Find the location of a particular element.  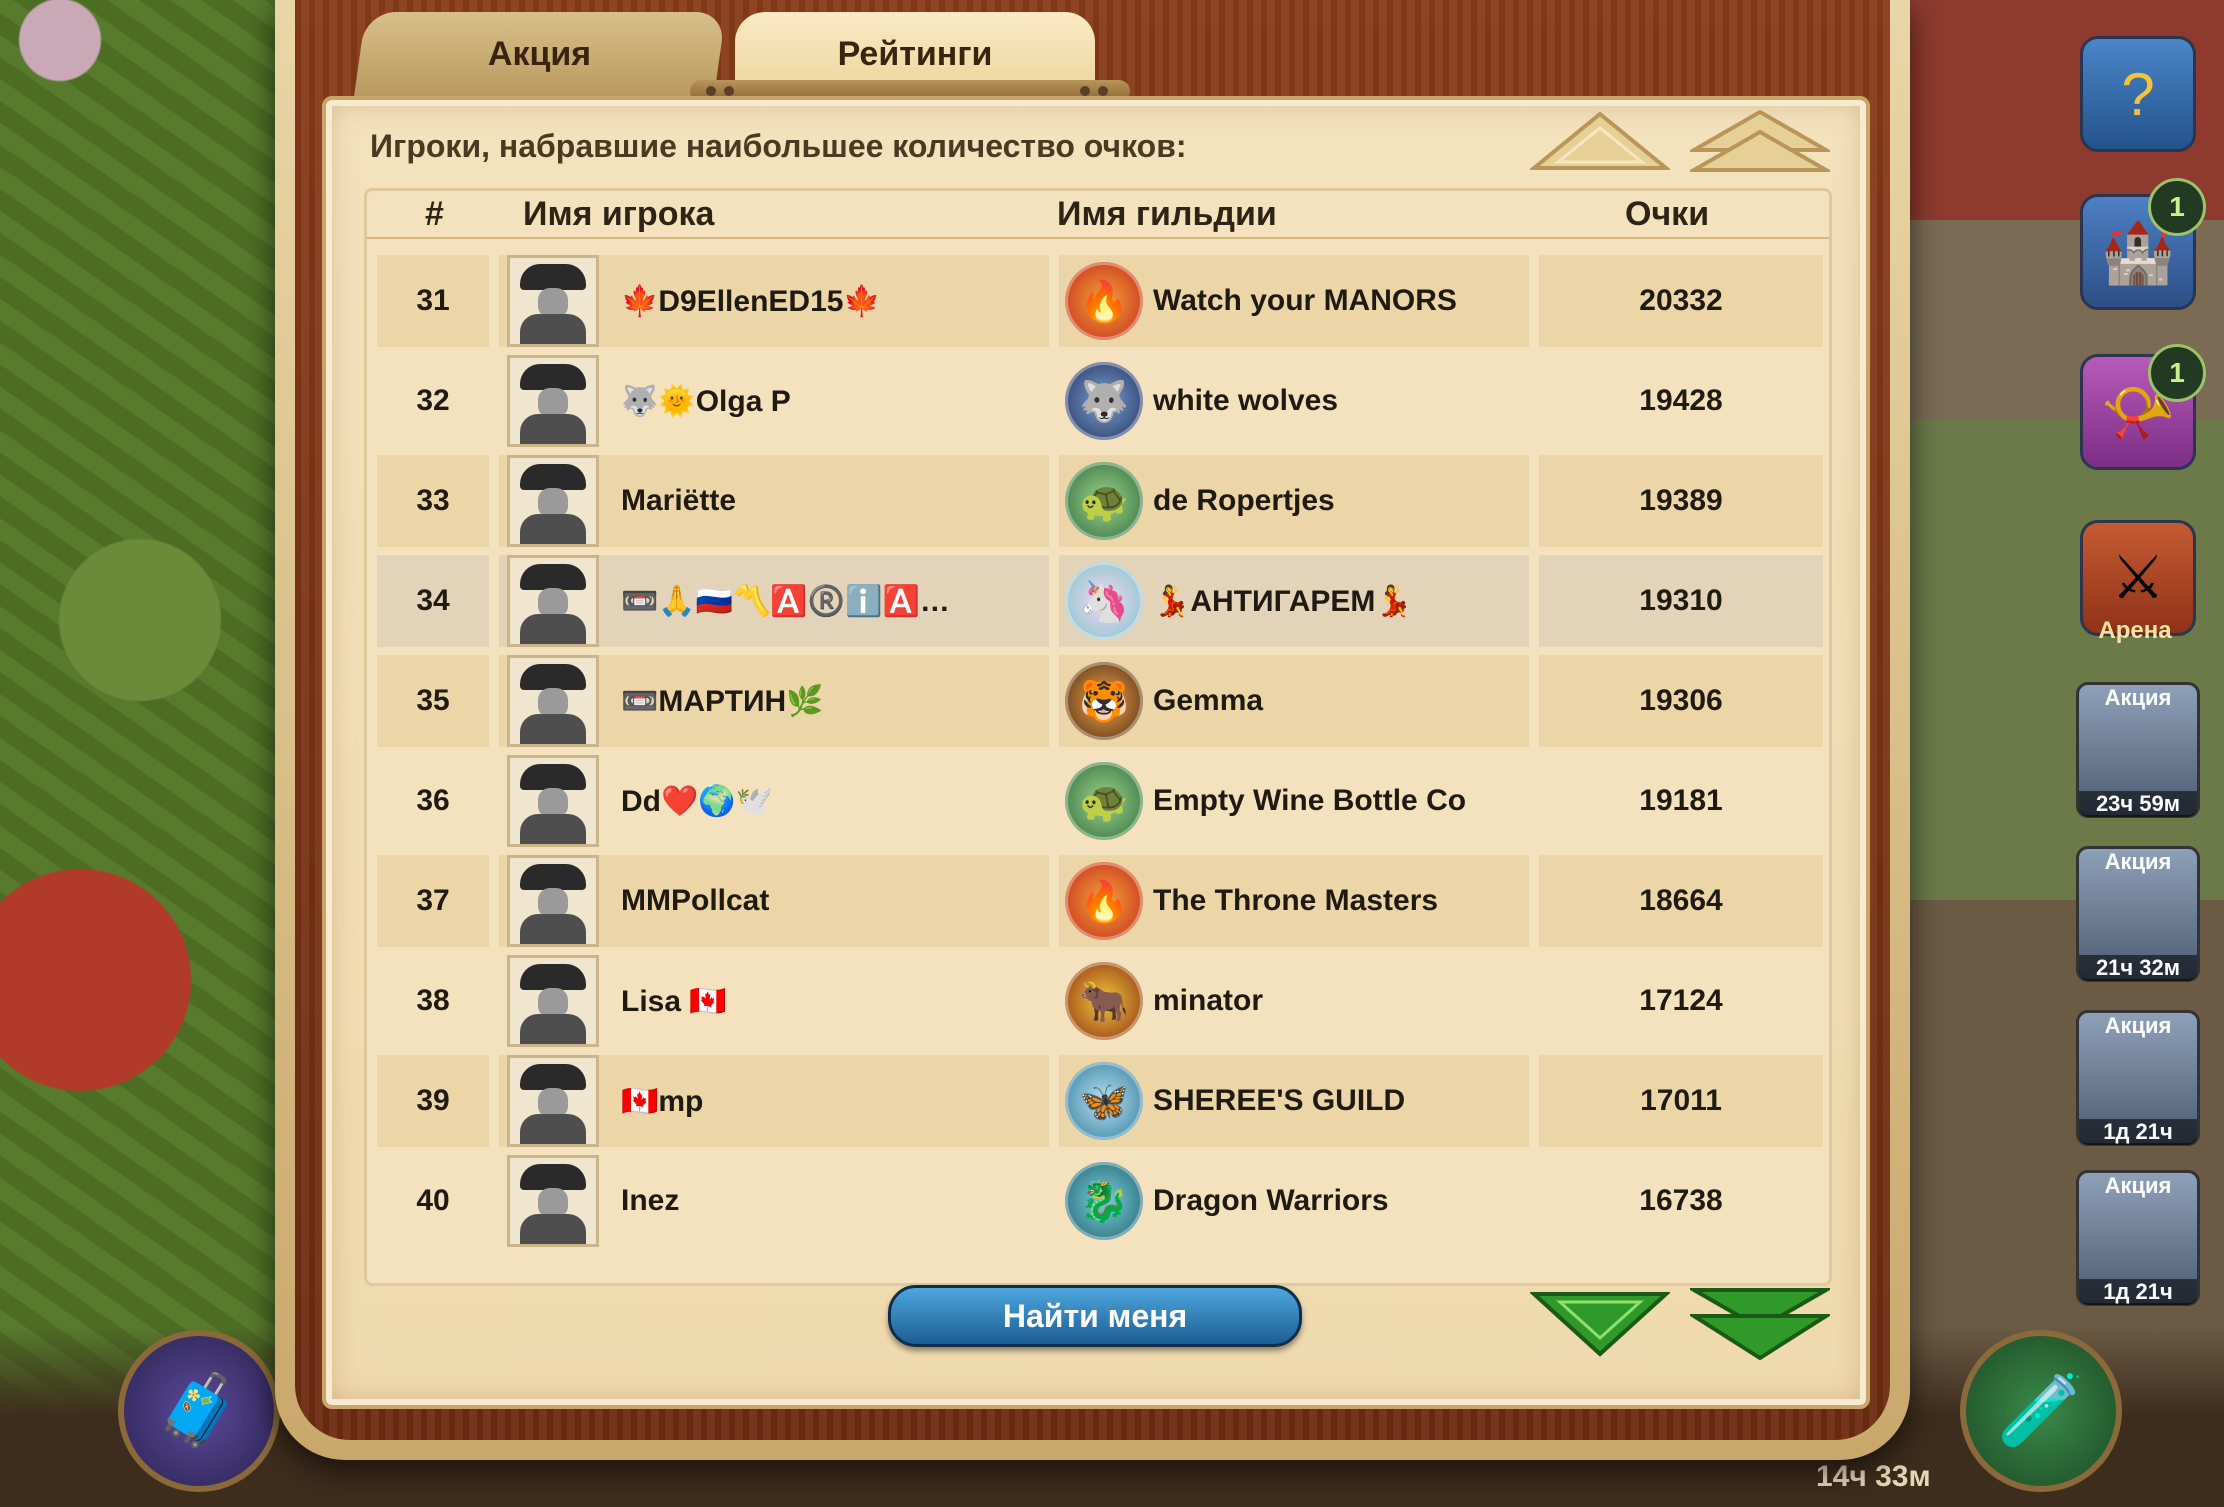

tower-badge: 1 is located at coordinates (2177, 207).